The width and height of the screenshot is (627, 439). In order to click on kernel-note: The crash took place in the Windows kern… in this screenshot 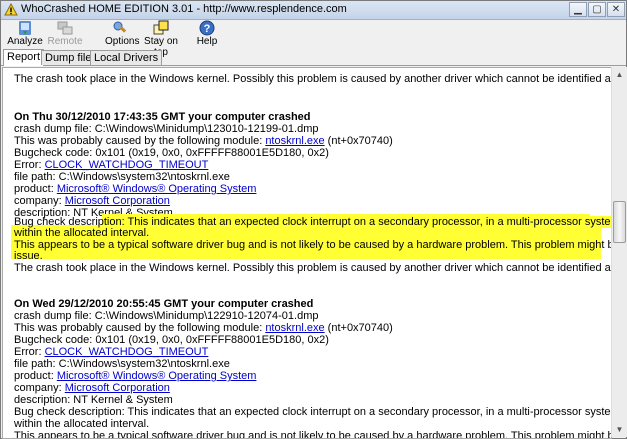, I will do `click(313, 79)`.